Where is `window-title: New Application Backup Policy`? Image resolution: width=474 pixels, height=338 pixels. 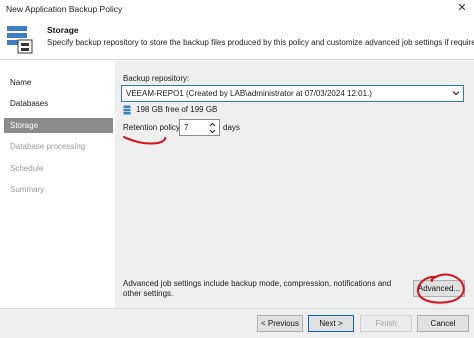 window-title: New Application Backup Policy is located at coordinates (64, 9).